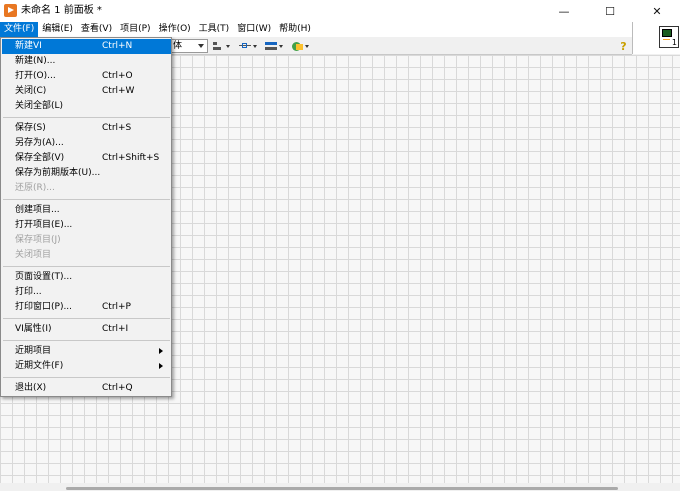  Describe the element at coordinates (86, 351) in the screenshot. I see `menu-item-recent-projects: 近期项目` at that location.